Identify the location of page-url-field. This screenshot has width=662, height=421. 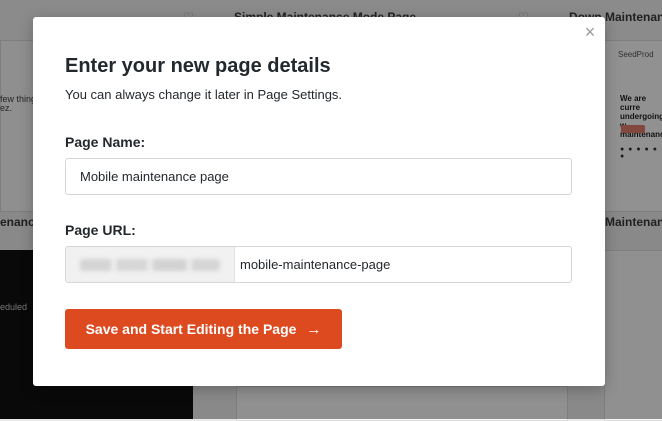
(318, 264).